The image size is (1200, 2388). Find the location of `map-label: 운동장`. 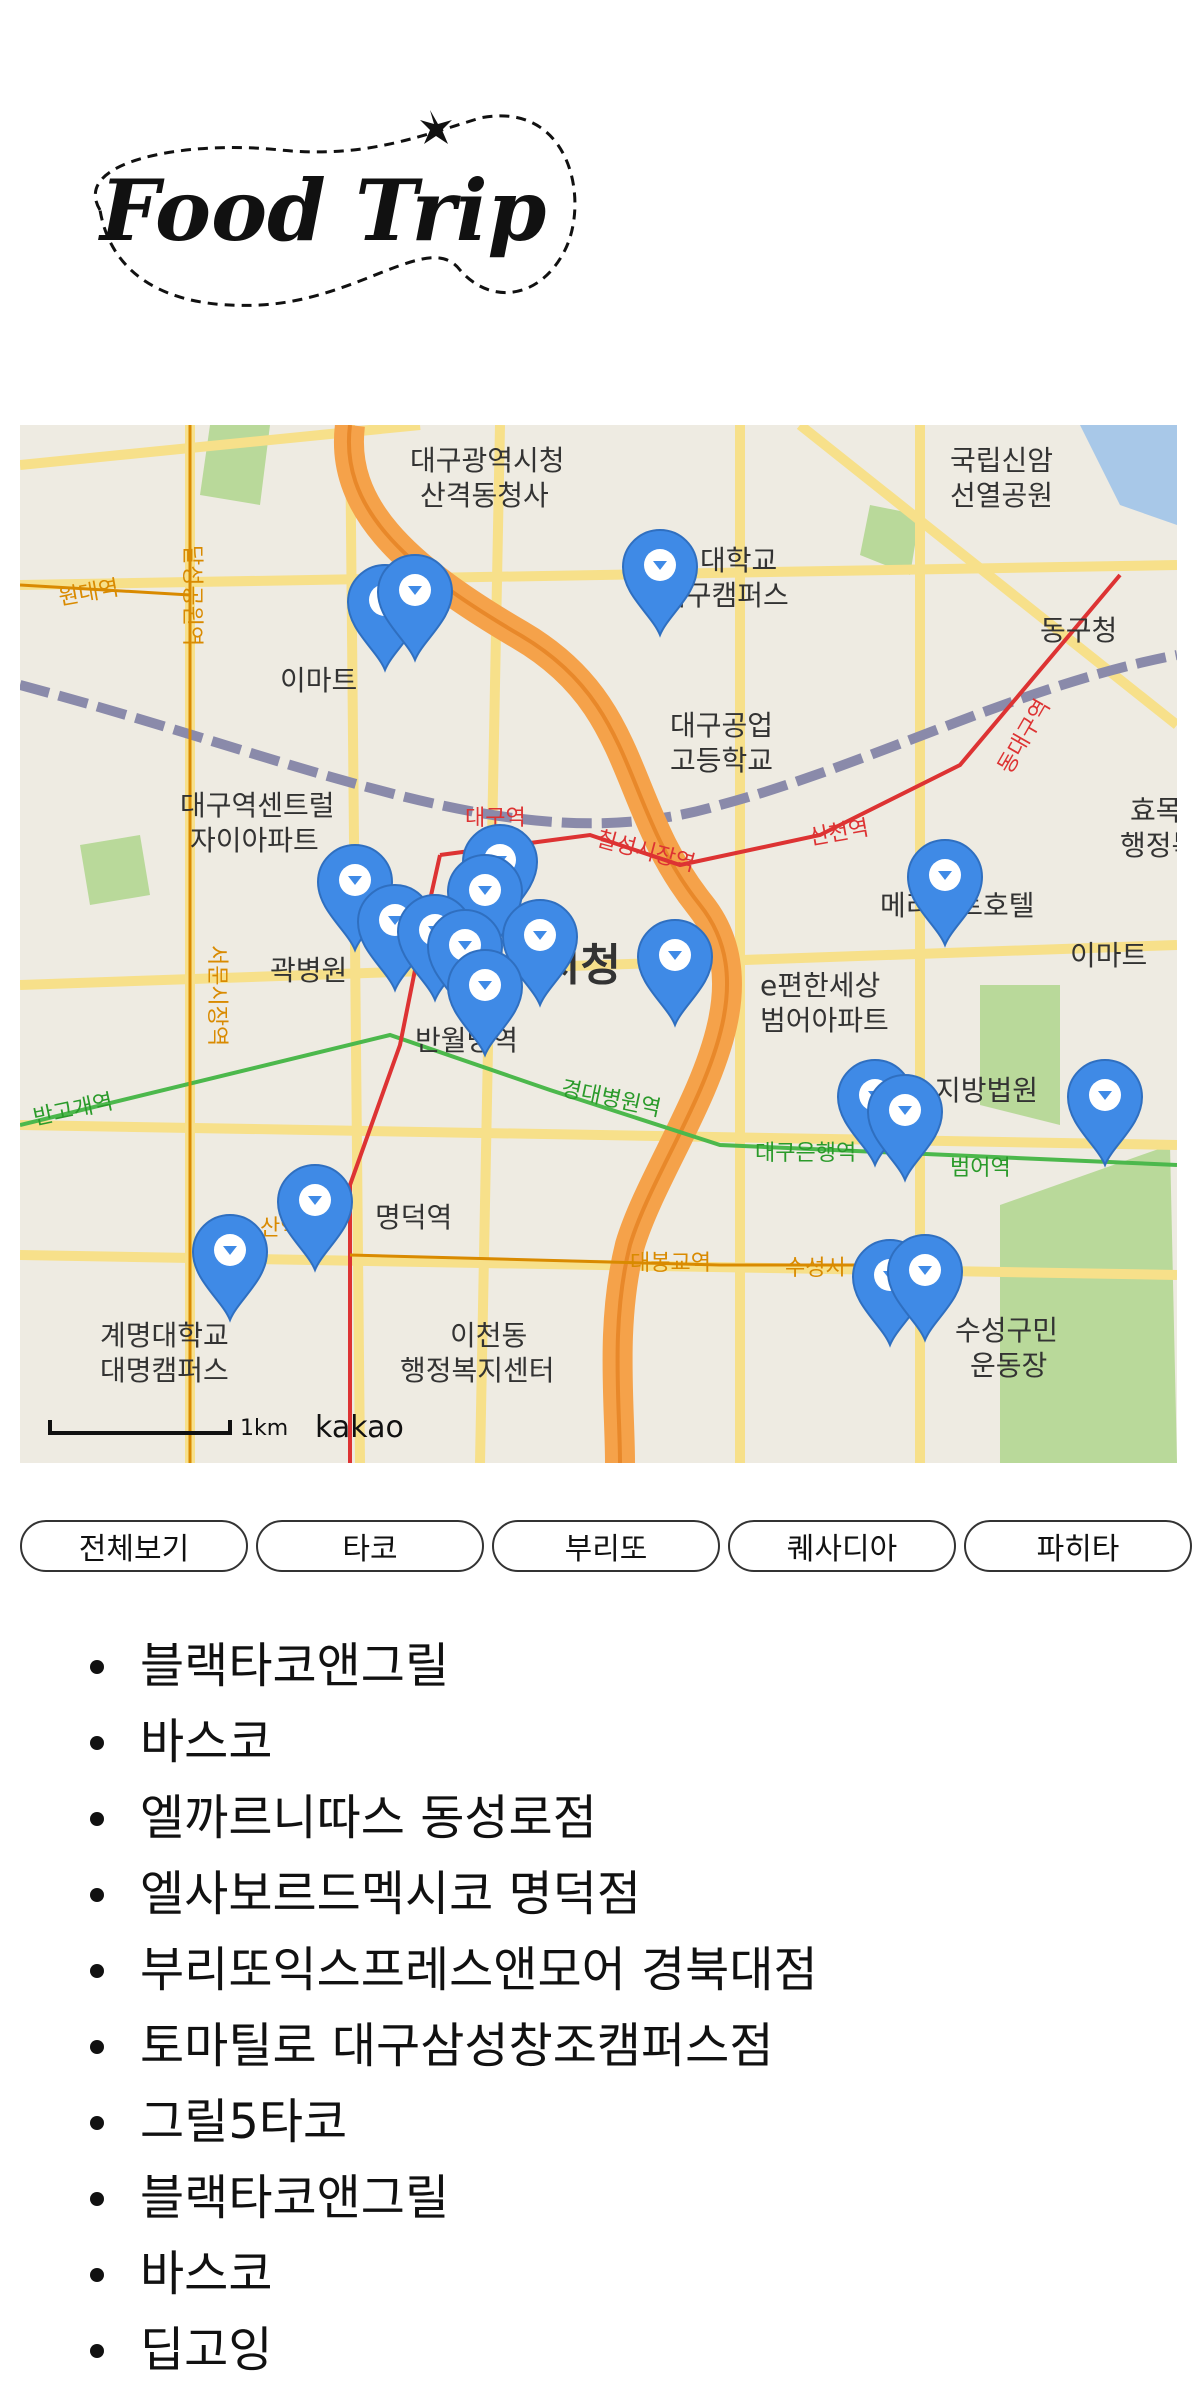

map-label: 운동장 is located at coordinates (1008, 1365).